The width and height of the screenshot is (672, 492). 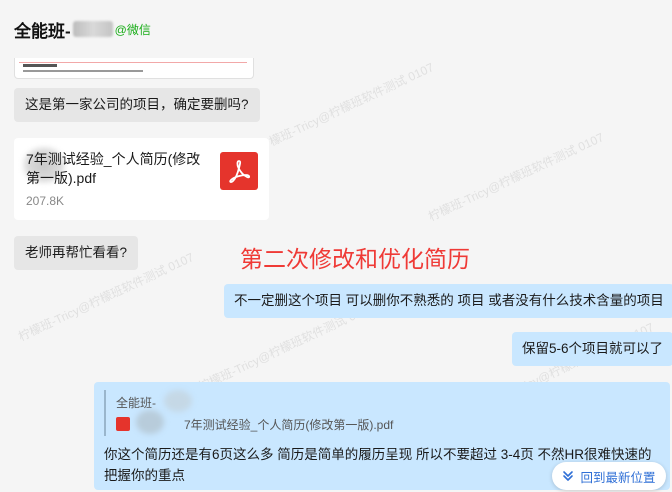 What do you see at coordinates (592, 349) in the screenshot?
I see `message-bubble-right: 保留5-6个项目就可以了` at bounding box center [592, 349].